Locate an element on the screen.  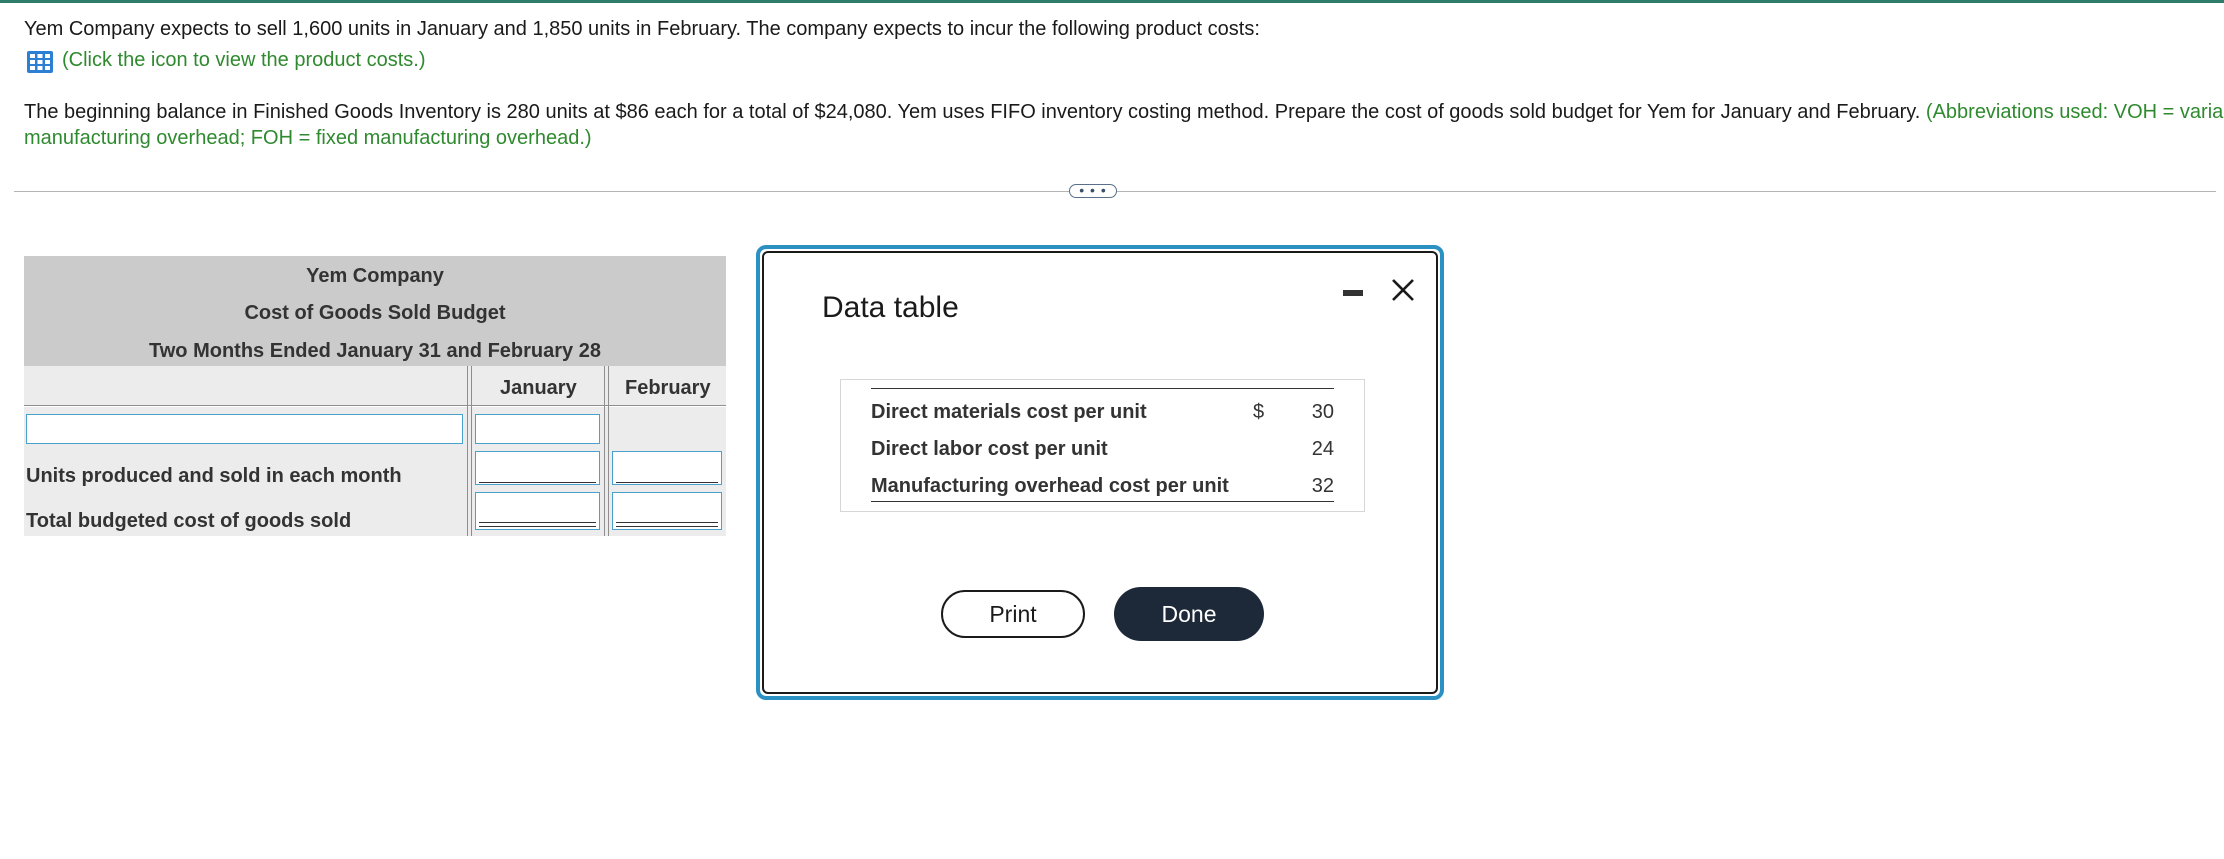
table-bottom-rule is located at coordinates (1102, 501).